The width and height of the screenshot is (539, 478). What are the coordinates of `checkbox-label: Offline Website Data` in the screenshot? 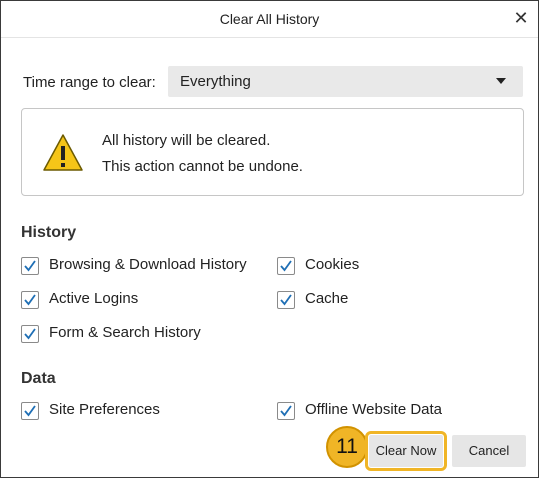 It's located at (374, 409).